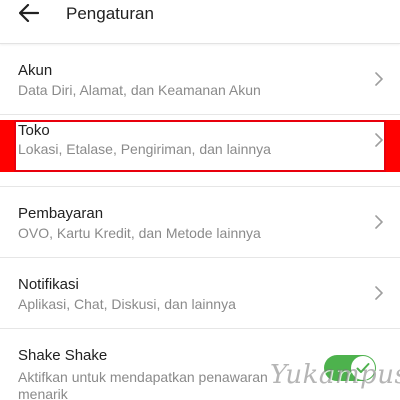 This screenshot has height=400, width=400. What do you see at coordinates (63, 355) in the screenshot?
I see `settings-item-title: Shake Shake` at bounding box center [63, 355].